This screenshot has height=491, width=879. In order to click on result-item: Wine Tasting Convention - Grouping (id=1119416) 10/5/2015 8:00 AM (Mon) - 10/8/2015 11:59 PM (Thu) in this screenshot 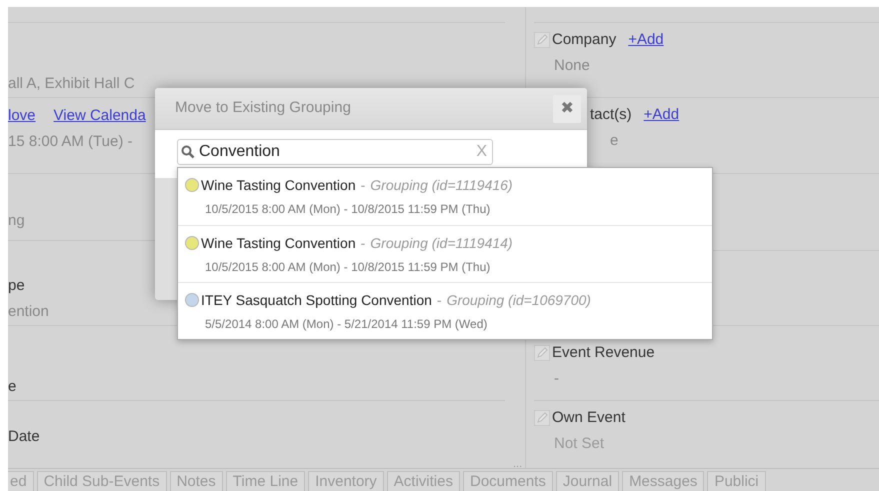, I will do `click(445, 196)`.